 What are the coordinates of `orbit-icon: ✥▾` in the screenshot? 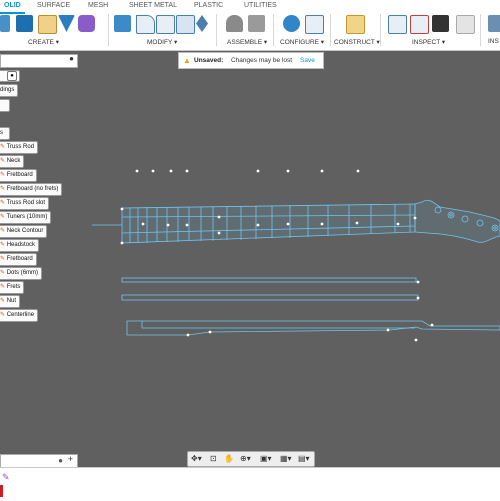 It's located at (196, 459).